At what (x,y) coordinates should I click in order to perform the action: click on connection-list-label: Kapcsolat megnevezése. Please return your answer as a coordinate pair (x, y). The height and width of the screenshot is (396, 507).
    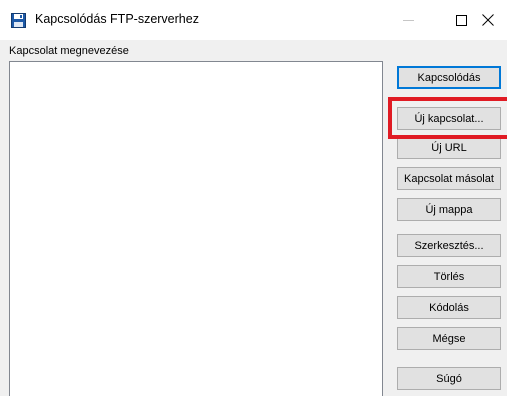
    Looking at the image, I should click on (69, 51).